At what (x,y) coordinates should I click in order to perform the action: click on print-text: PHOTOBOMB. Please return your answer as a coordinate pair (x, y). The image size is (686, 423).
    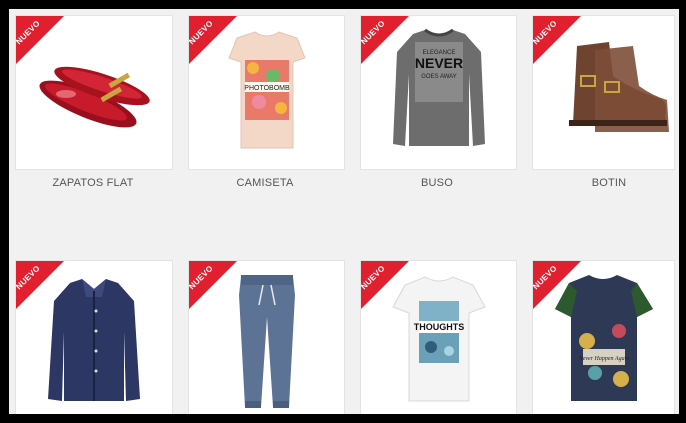
    Looking at the image, I should click on (267, 88).